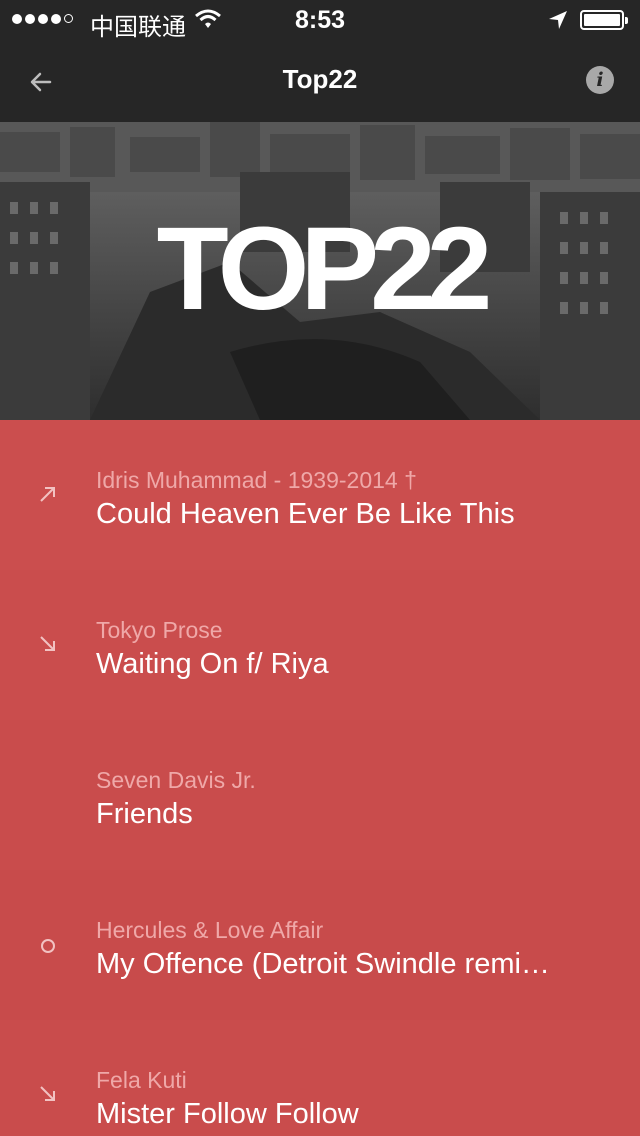  I want to click on location-arrow-icon, so click(558, 20).